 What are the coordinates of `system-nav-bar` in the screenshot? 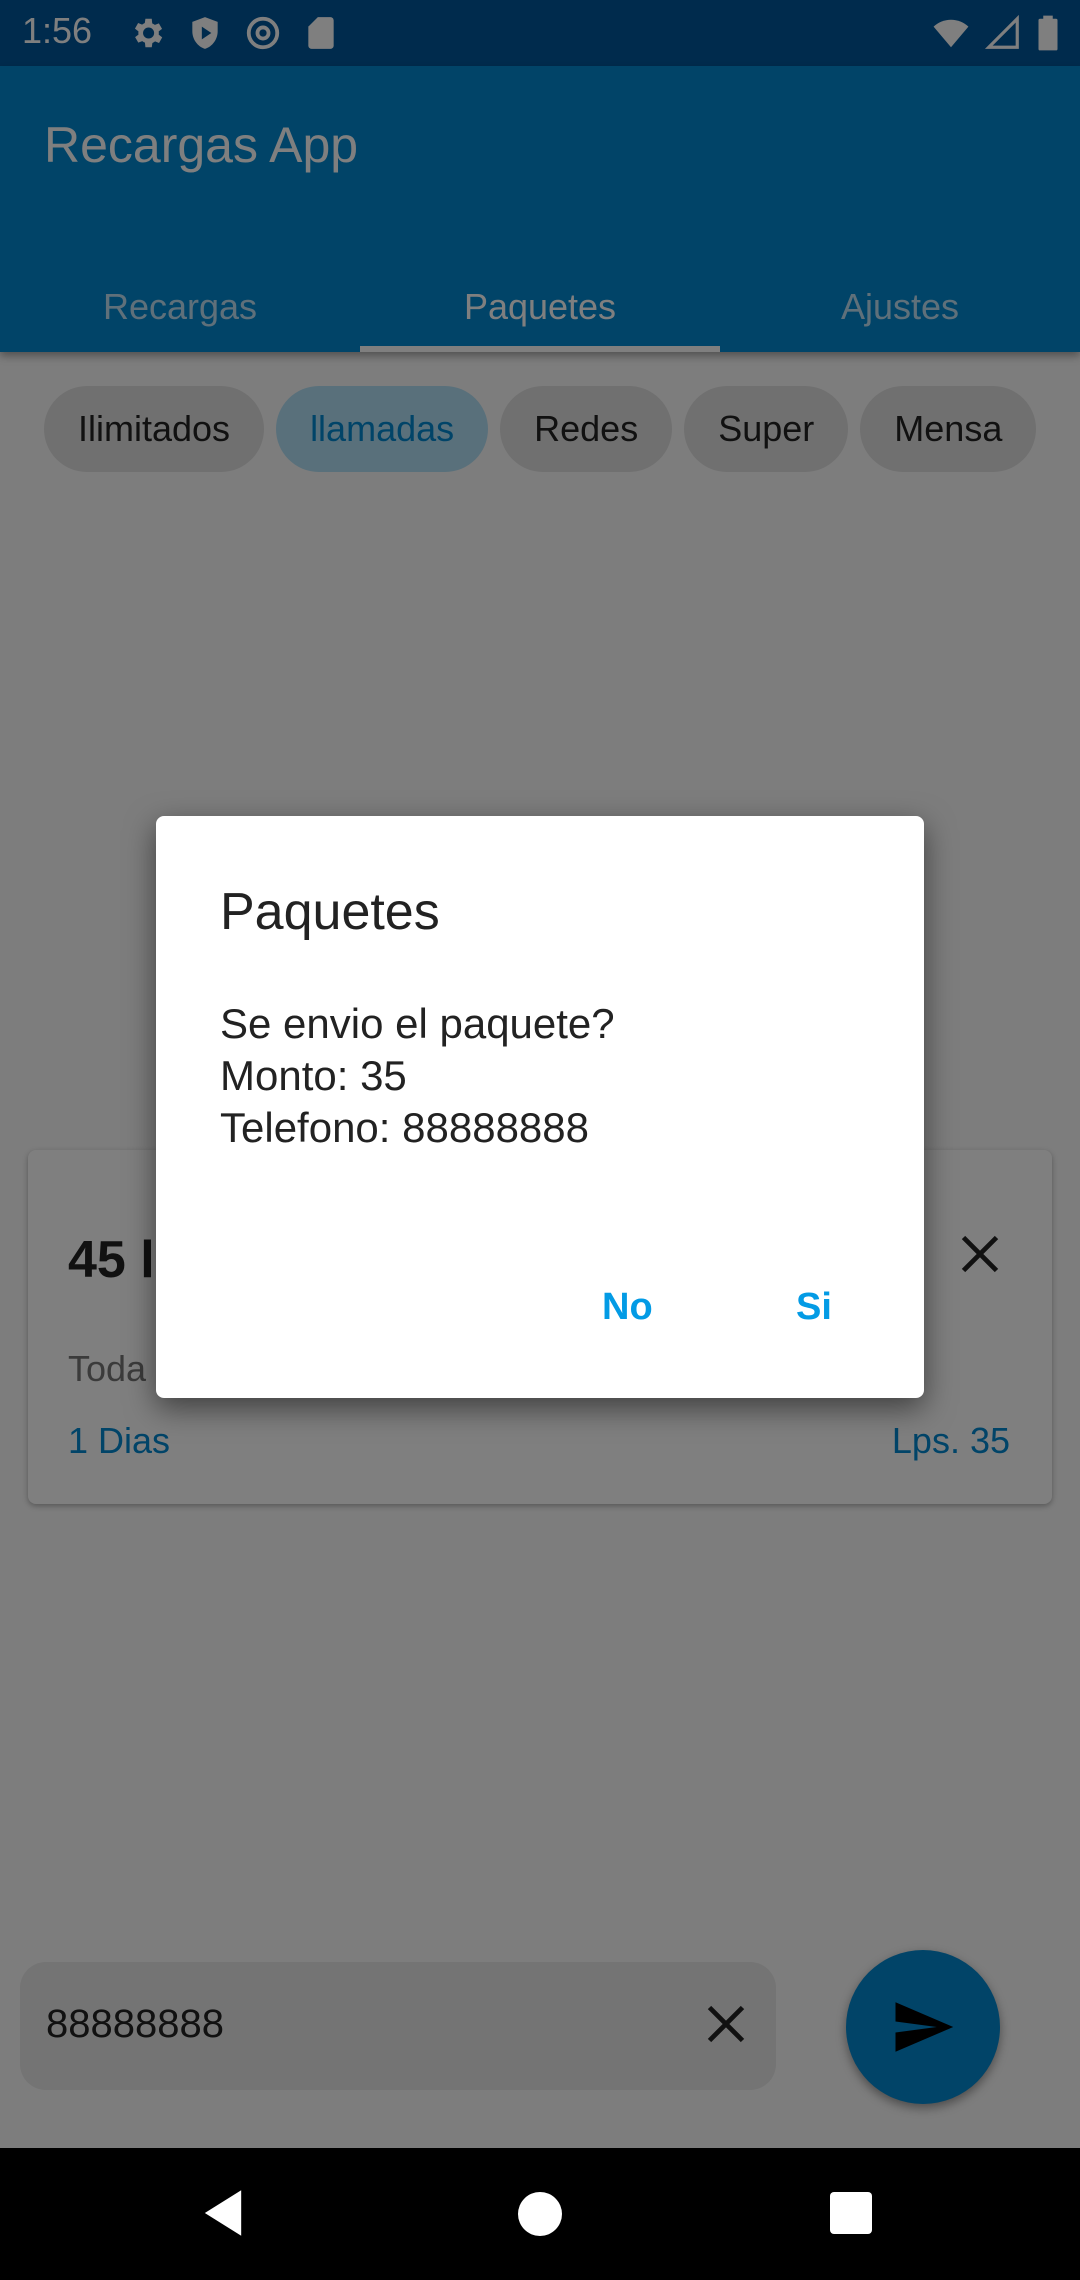 It's located at (540, 2214).